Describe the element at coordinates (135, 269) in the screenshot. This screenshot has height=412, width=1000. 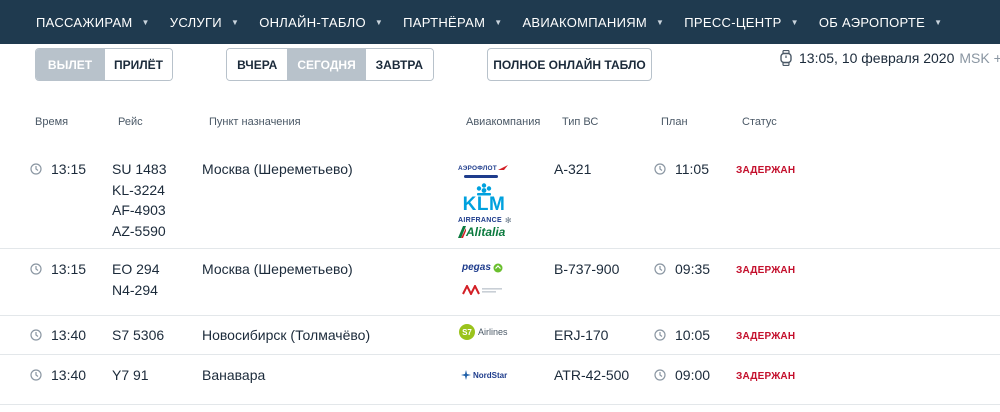
I see `flight-number: EO 294` at that location.